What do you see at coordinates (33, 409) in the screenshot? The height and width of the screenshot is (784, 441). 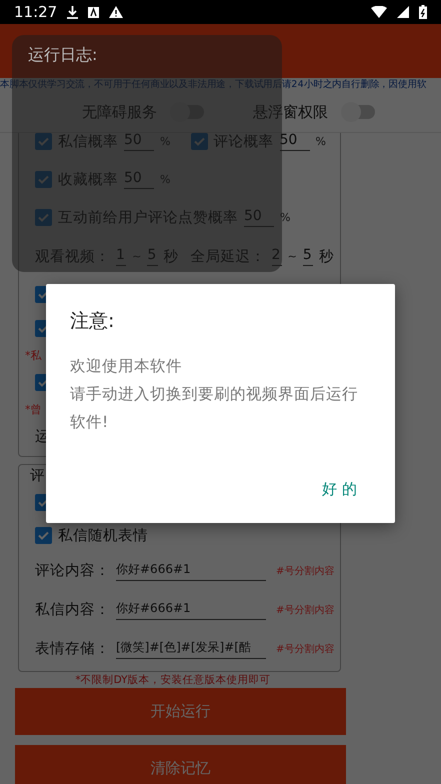 I see `warning-note: *曾` at bounding box center [33, 409].